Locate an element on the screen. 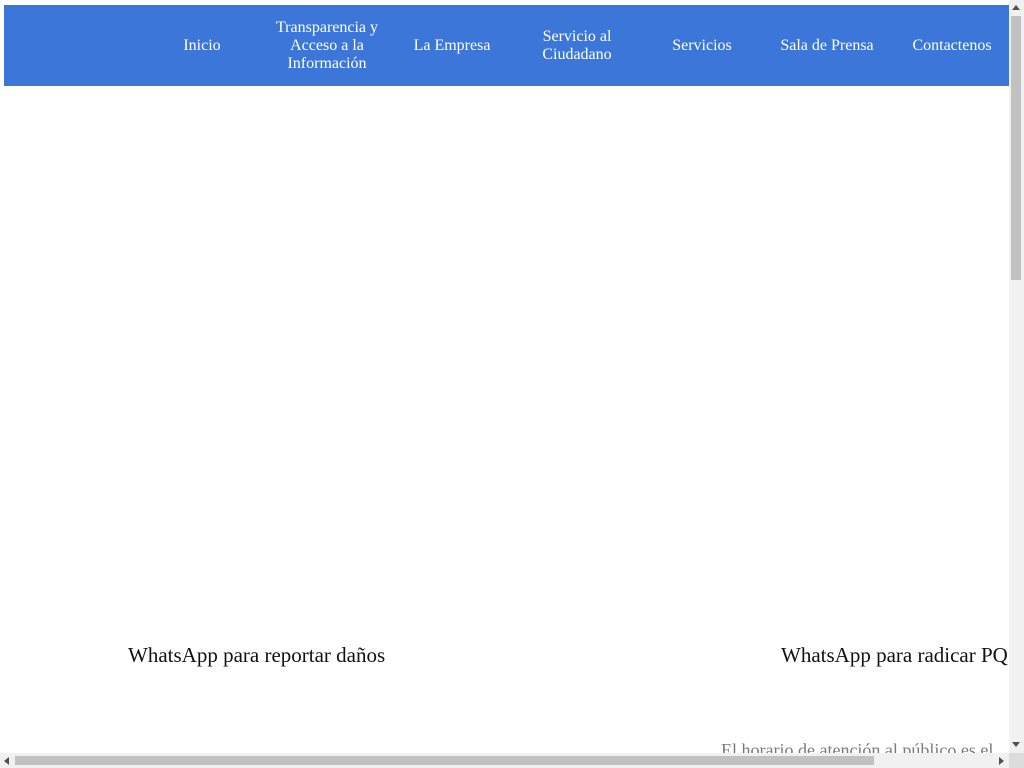 This screenshot has height=768, width=1024. scroll-right-arrow-icon is located at coordinates (1001, 761).